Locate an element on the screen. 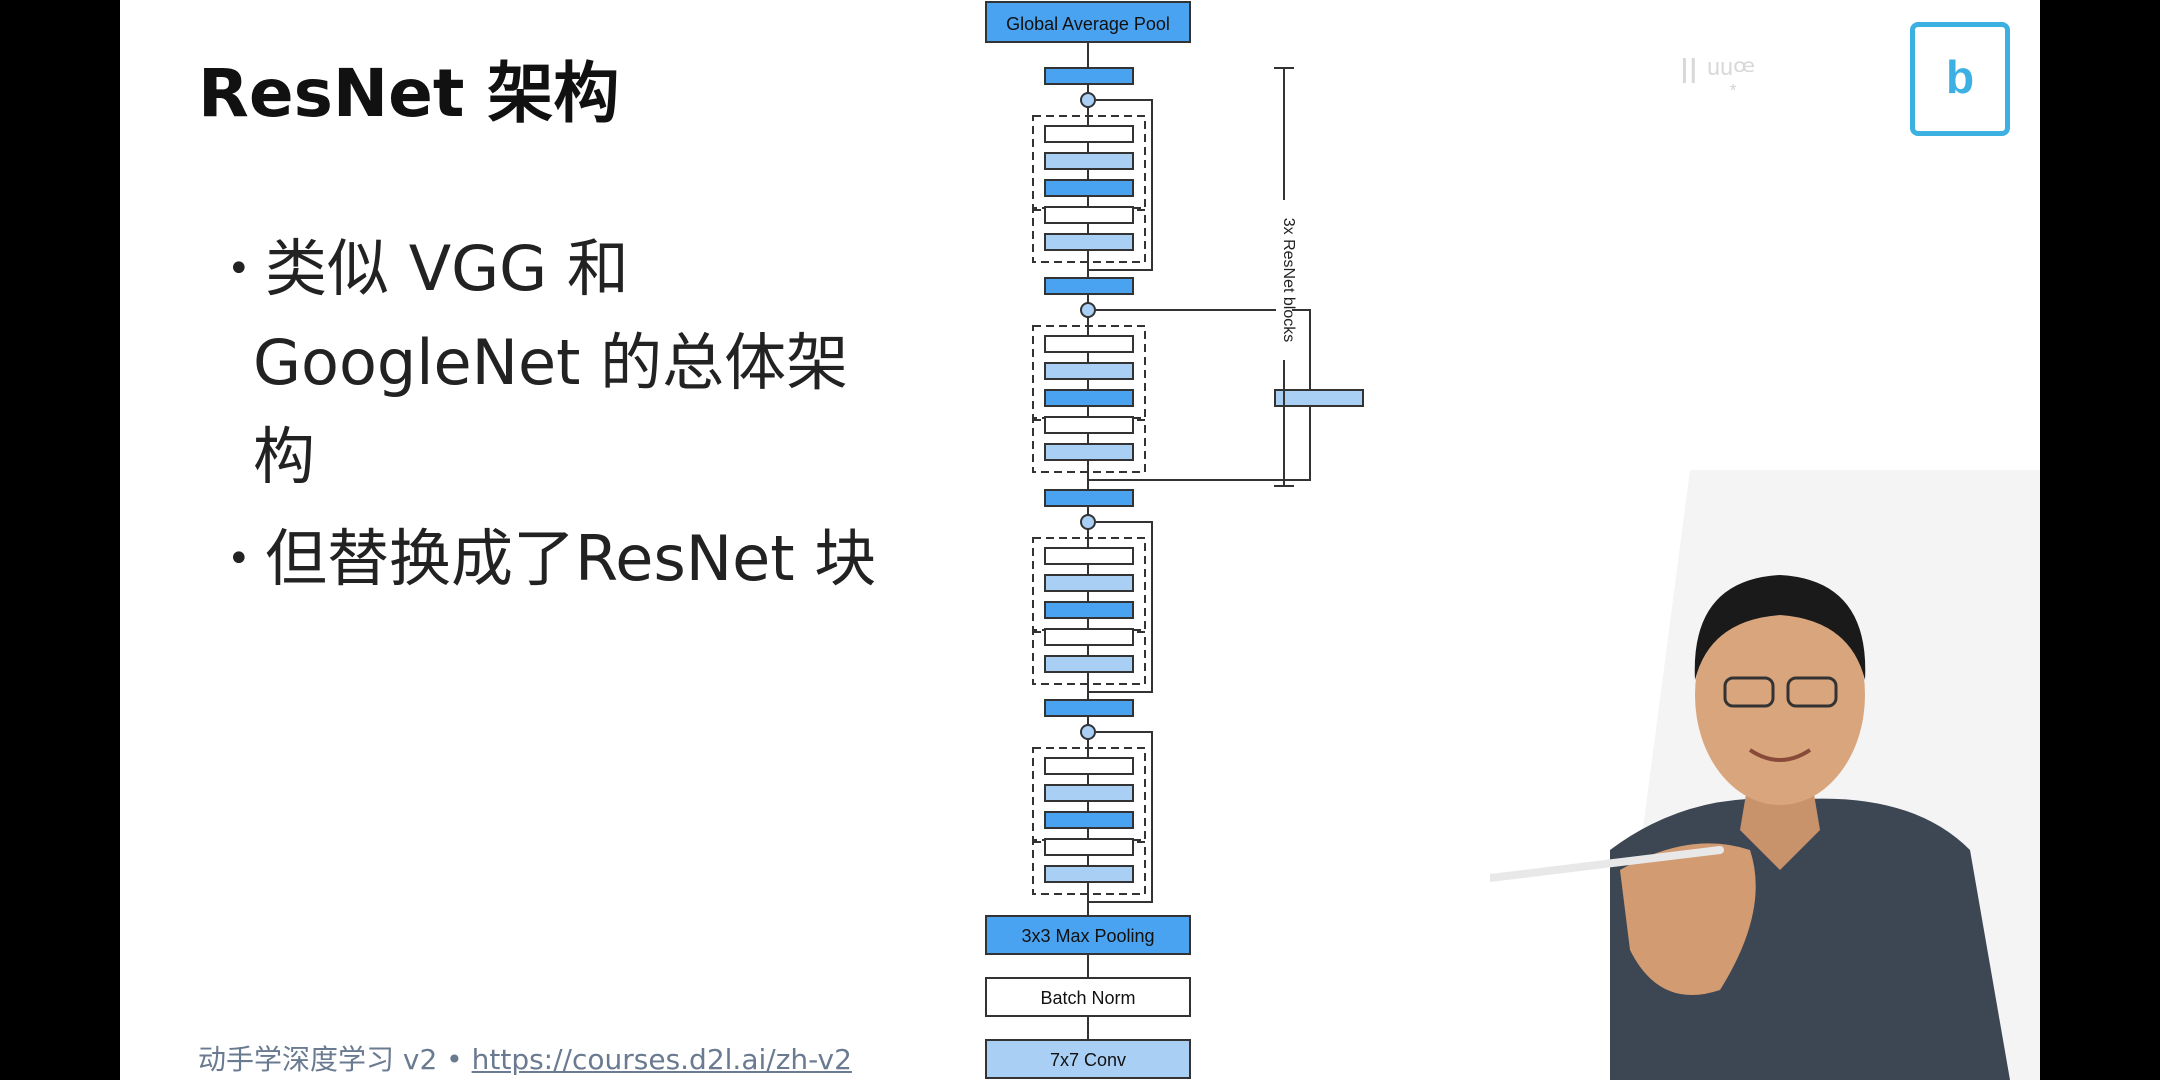 Image resolution: width=2160 pixels, height=1080 pixels. block-4-connector-bar is located at coordinates (1089, 708).